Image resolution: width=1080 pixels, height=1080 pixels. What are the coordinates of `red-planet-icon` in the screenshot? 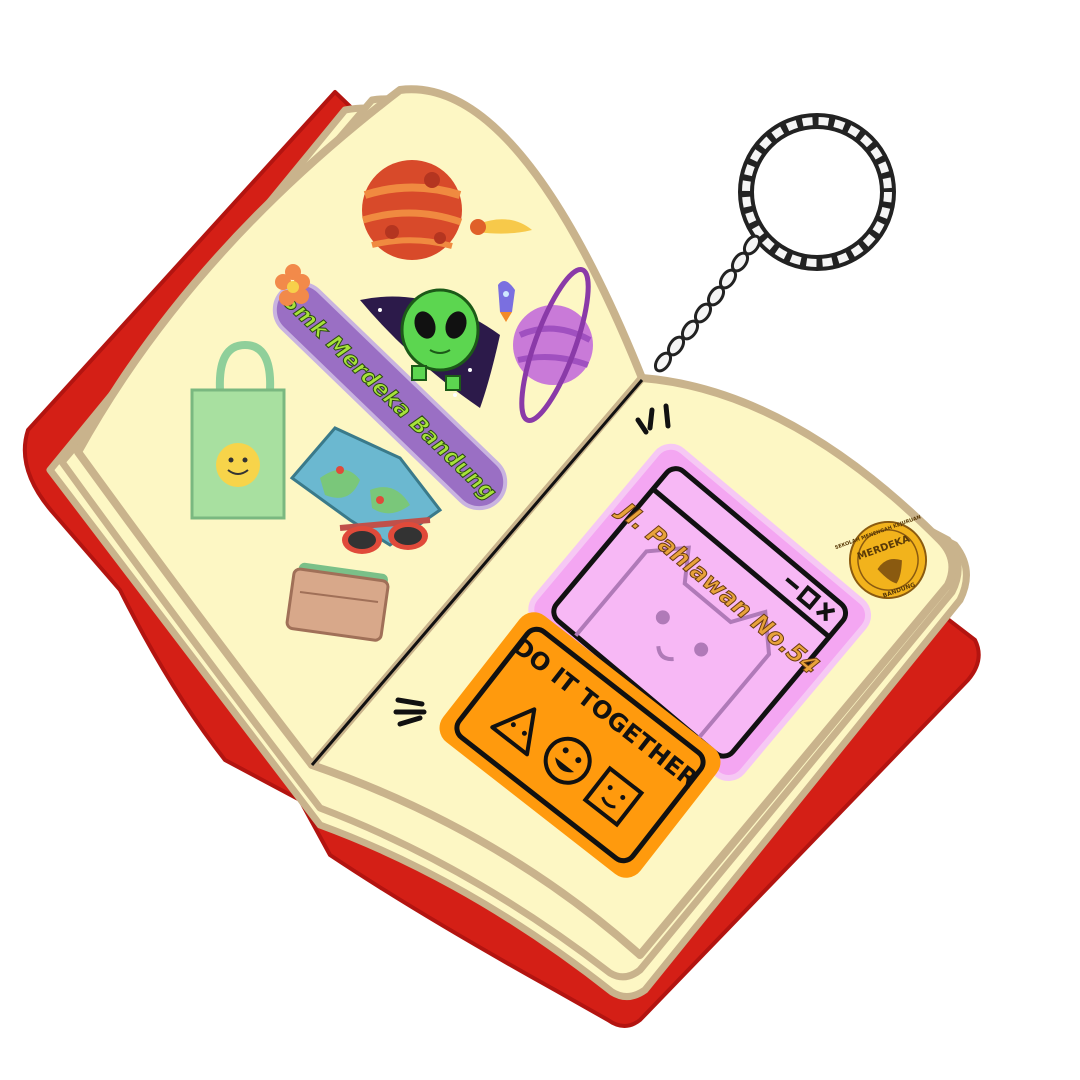 It's located at (412, 210).